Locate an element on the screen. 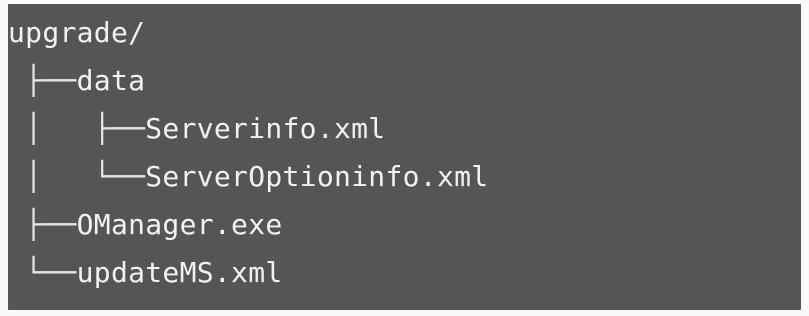 The image size is (809, 316). folder-data: data is located at coordinates (111, 80).